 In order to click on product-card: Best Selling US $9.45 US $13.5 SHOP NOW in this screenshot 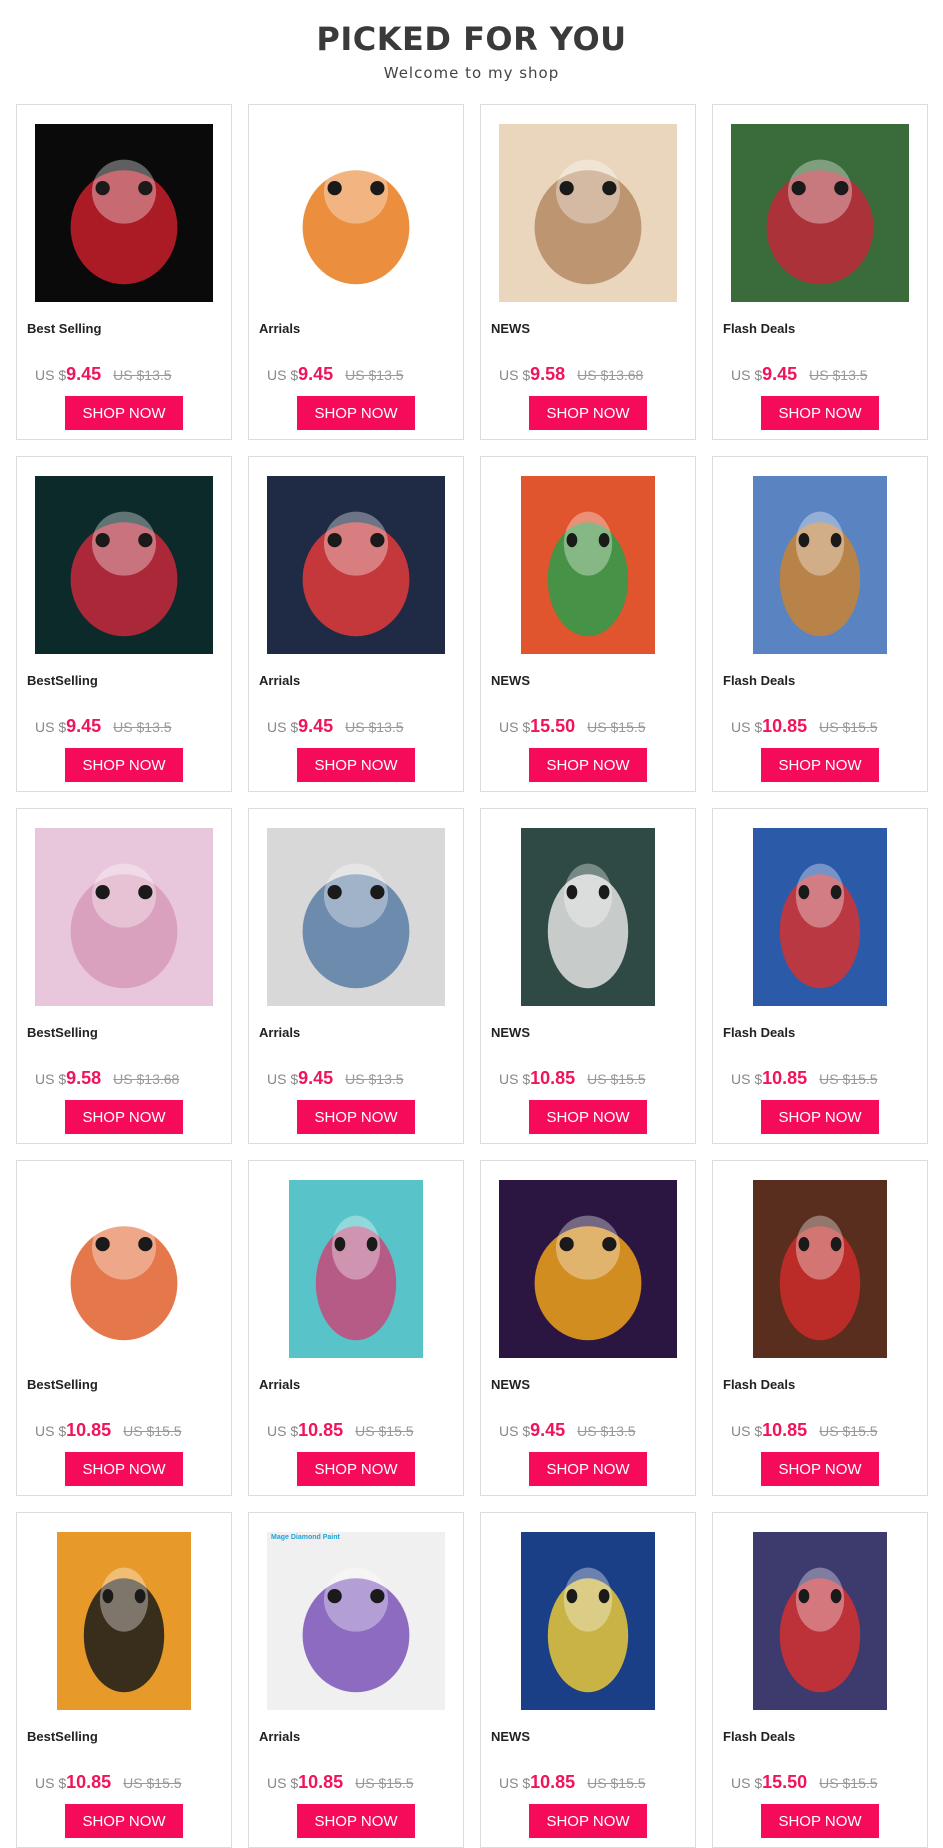, I will do `click(124, 272)`.